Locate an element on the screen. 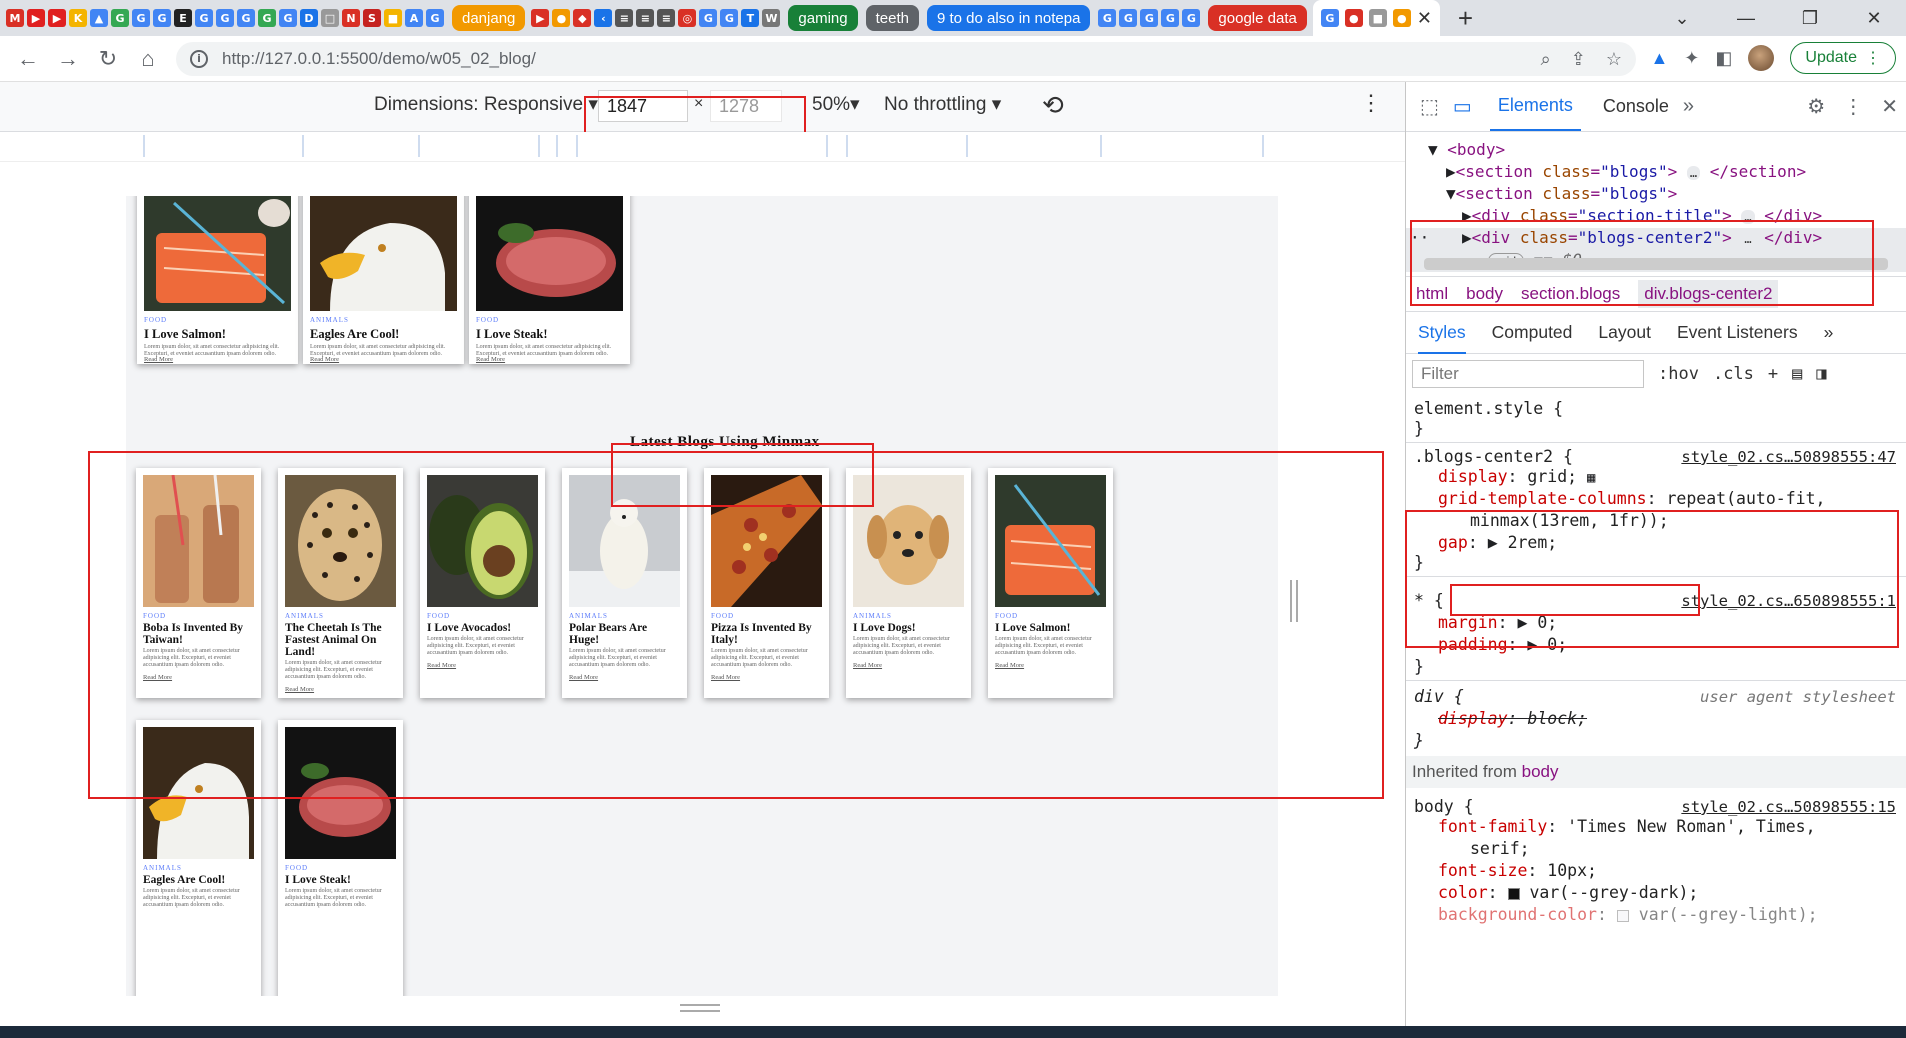 The height and width of the screenshot is (1038, 1906). bookmark-star-icon: ☆ is located at coordinates (1614, 59).